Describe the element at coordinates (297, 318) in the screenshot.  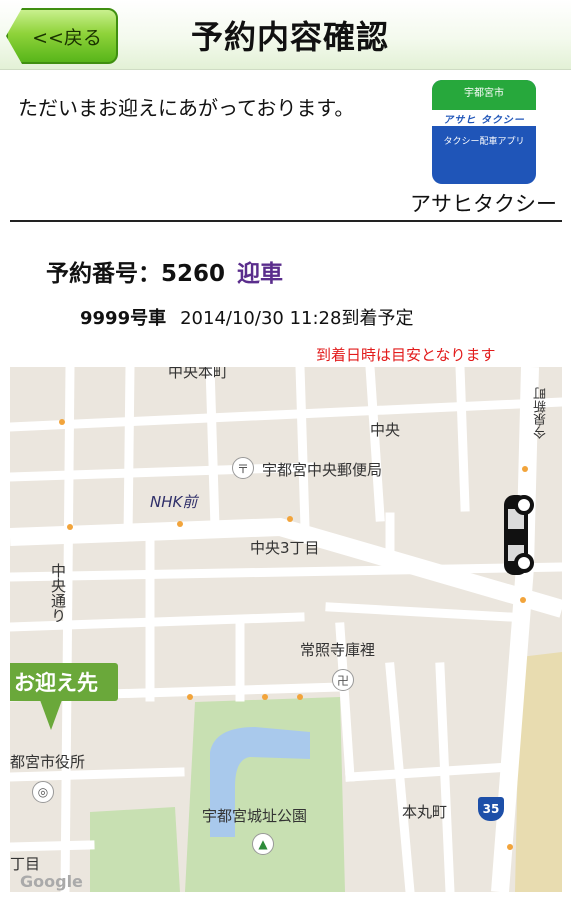
I see `arrival-time: 2014/10/30 11:28到着予定` at that location.